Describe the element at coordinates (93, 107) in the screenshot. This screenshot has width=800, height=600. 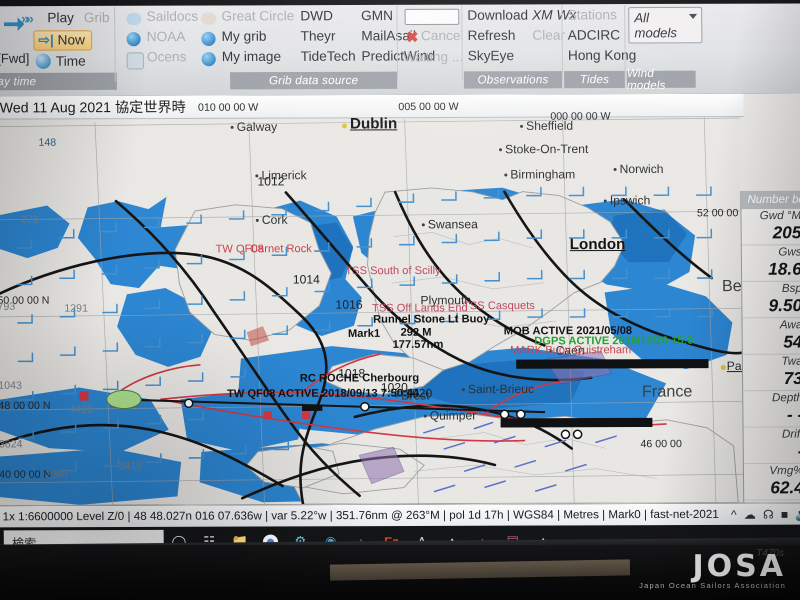
I see `forecast-datetime: Wed 11 Aug 2021 協定世界時` at that location.